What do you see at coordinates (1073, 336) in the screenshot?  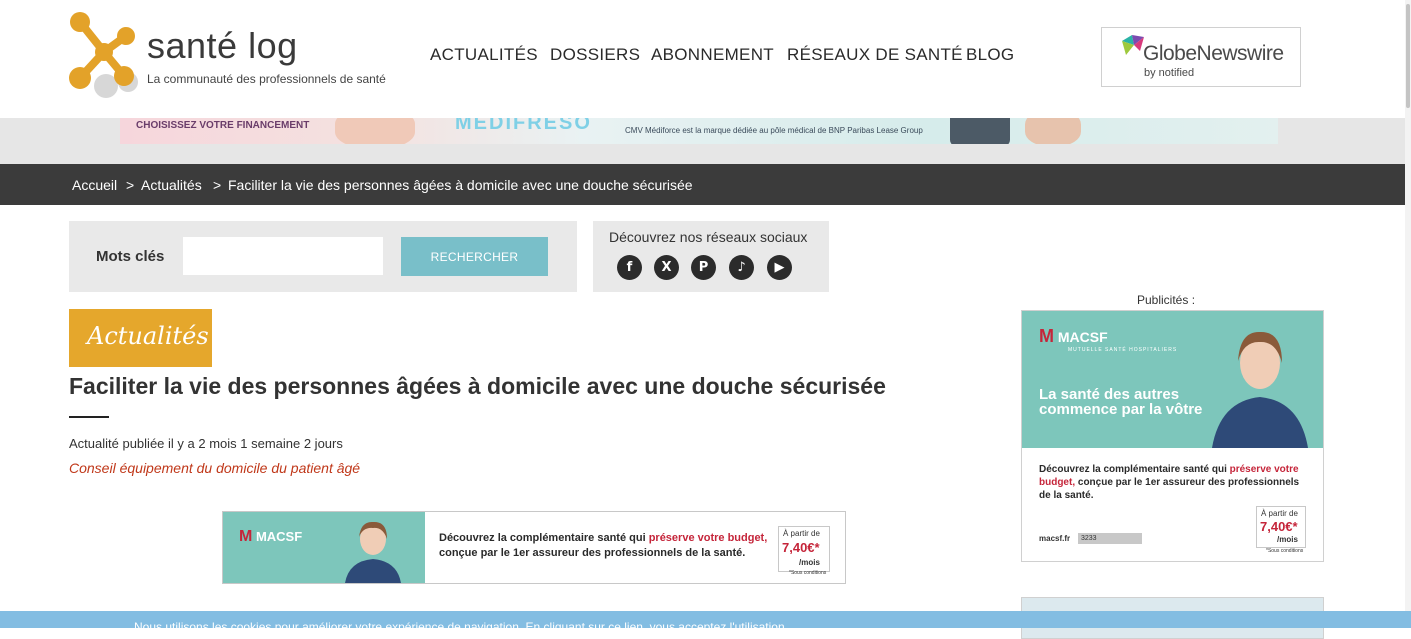 I see `sidebar-ad-brand: M MACSF` at bounding box center [1073, 336].